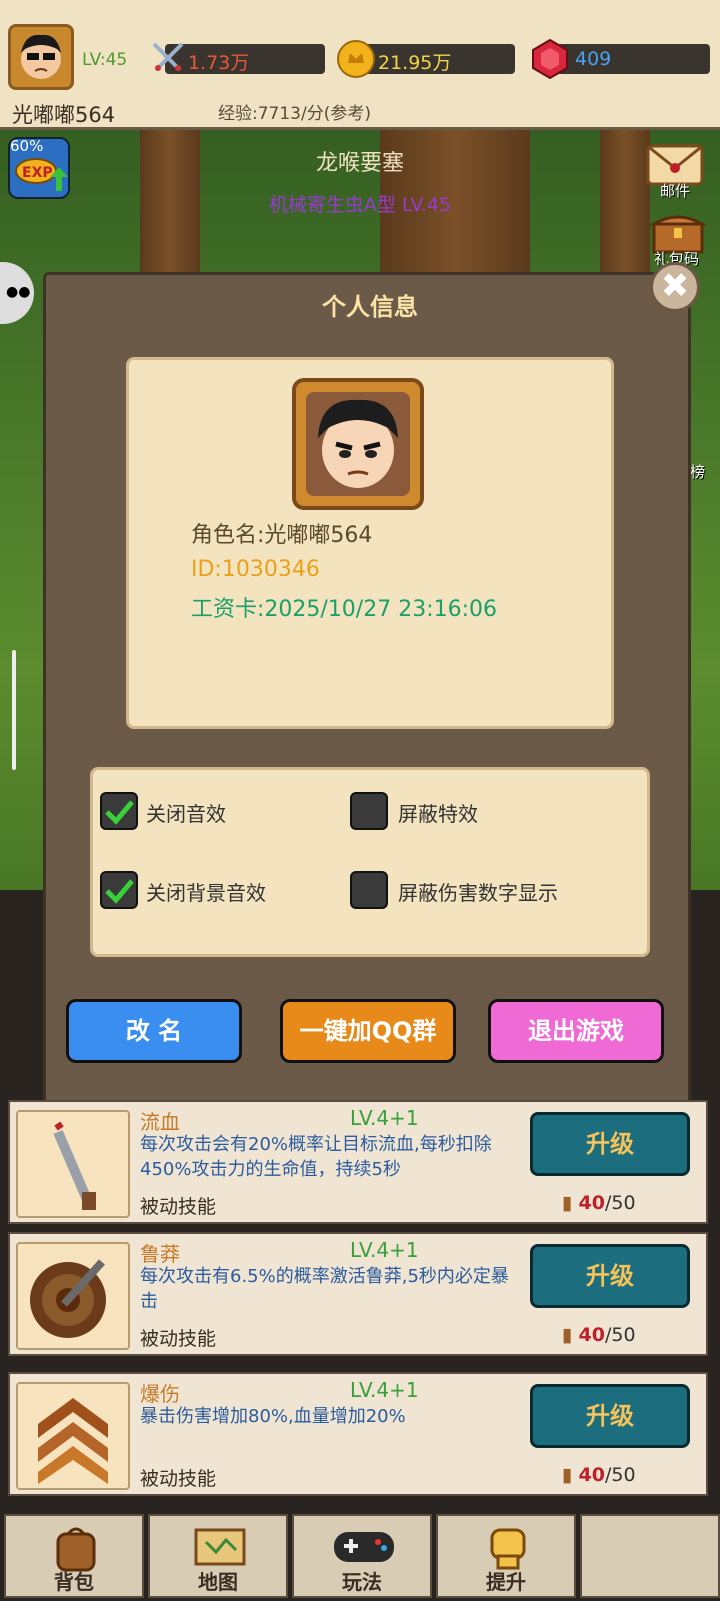 The height and width of the screenshot is (1601, 720). I want to click on skill-description: 每次攻击有6.5%的概率激活鲁莽,5秒内必定暴击, so click(324, 1289).